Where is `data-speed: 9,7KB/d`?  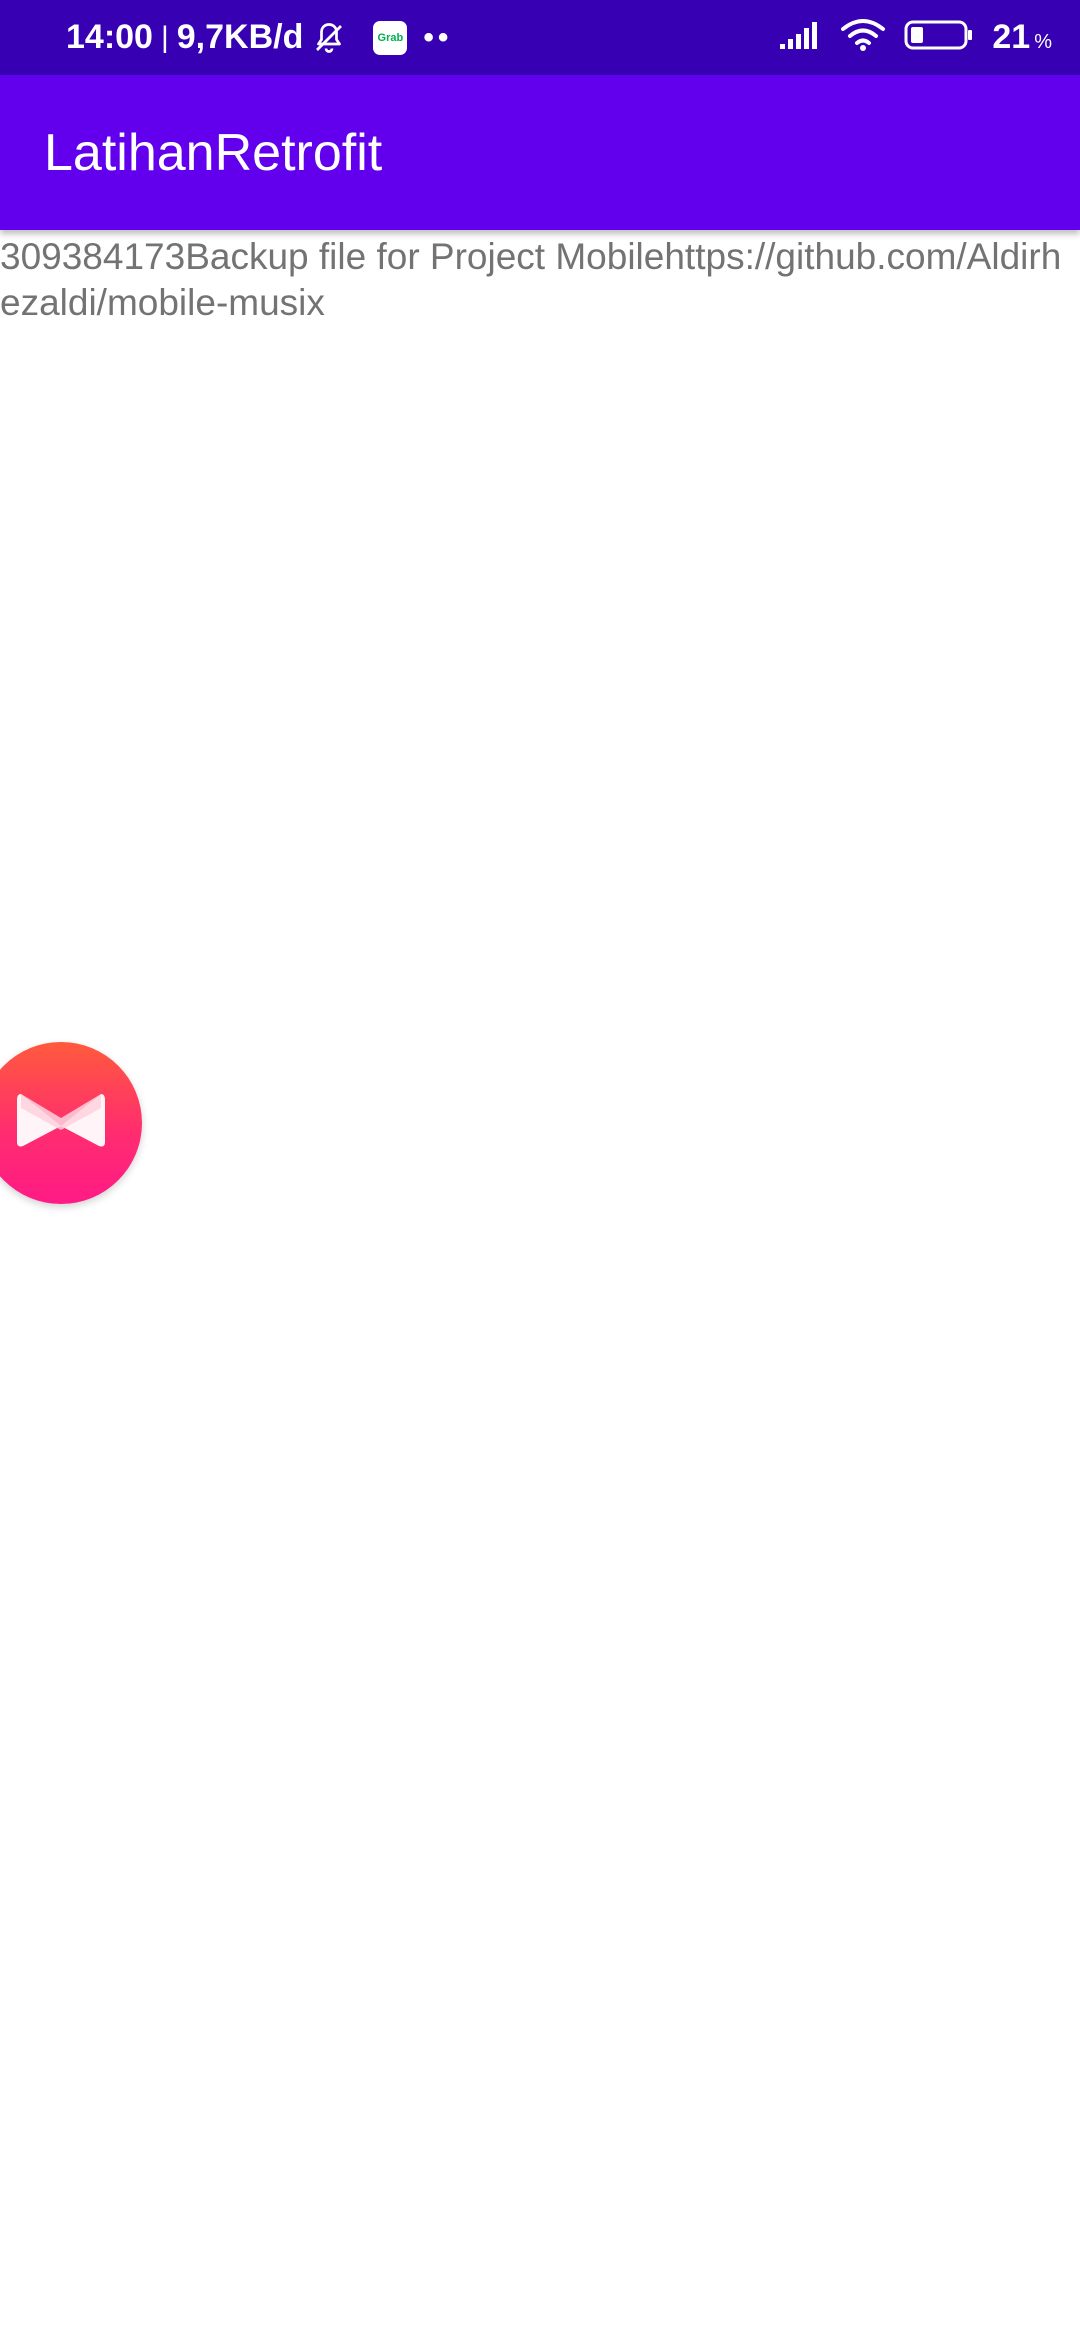
data-speed: 9,7KB/d is located at coordinates (240, 37).